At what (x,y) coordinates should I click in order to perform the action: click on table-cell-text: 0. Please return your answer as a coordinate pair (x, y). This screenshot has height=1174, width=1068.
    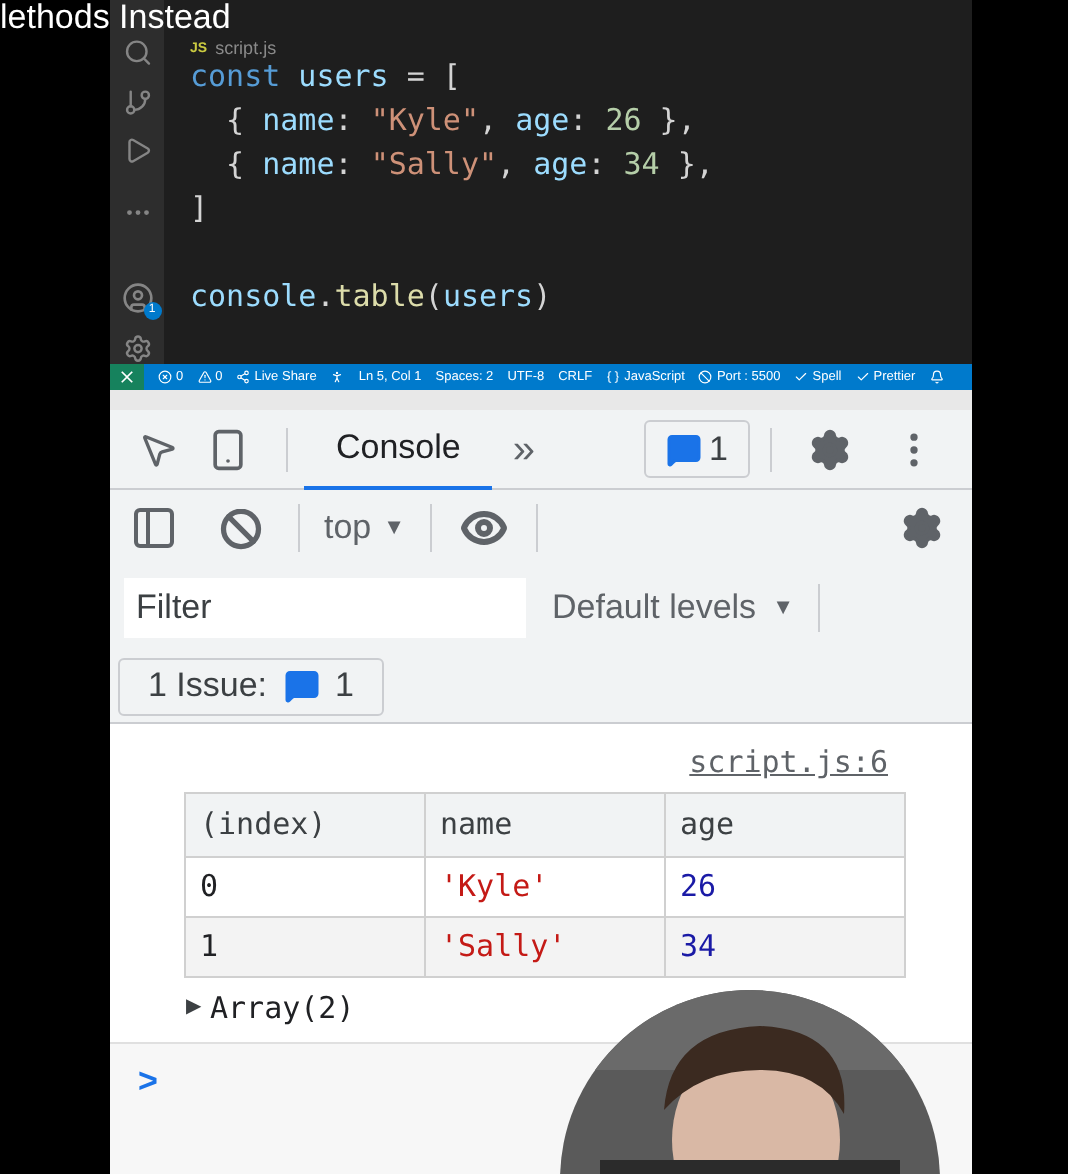
    Looking at the image, I should click on (209, 886).